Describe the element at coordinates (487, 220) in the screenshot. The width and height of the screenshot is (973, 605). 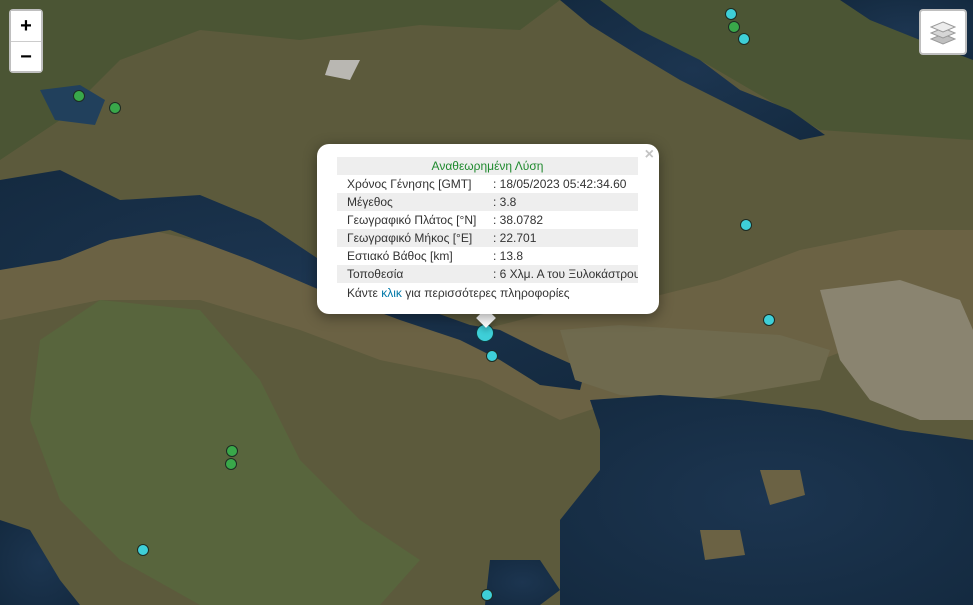
I see `popup-row-latitude: Γεωγραφικό Πλάτος [°N] : 38.0782` at that location.